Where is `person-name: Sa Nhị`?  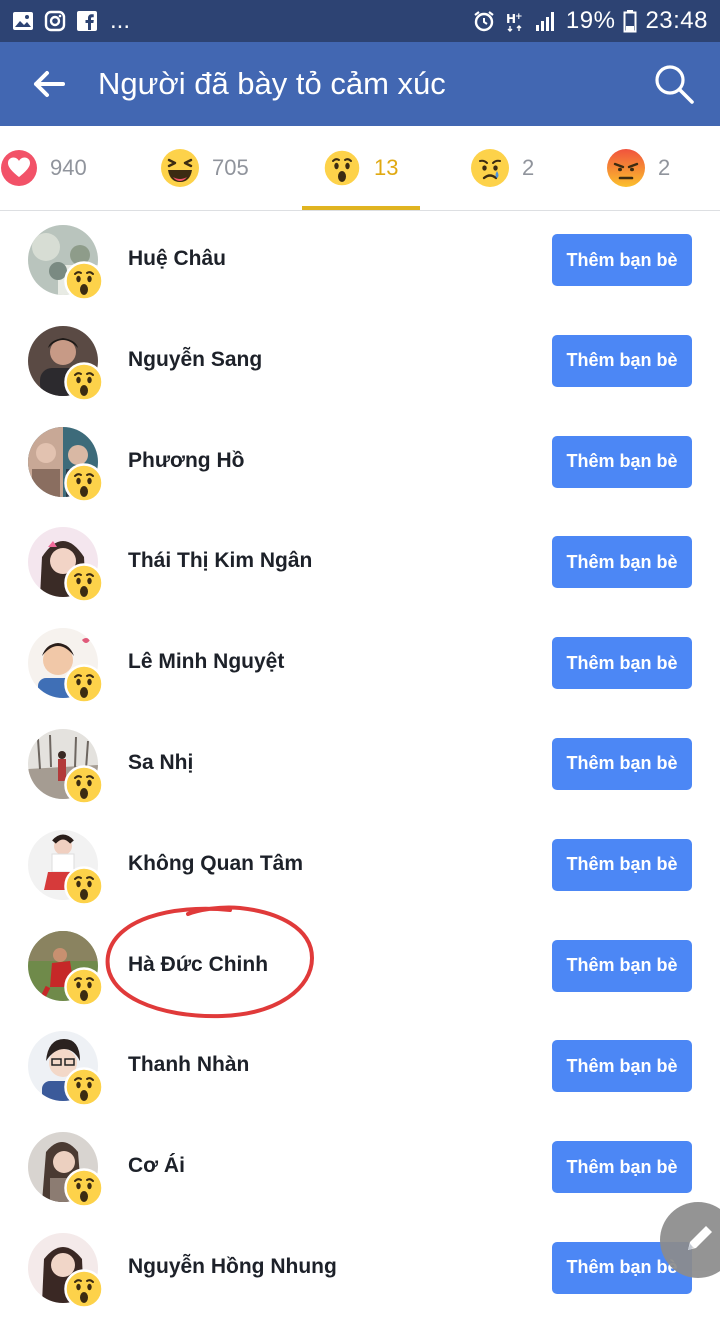
person-name: Sa Nhị is located at coordinates (160, 763).